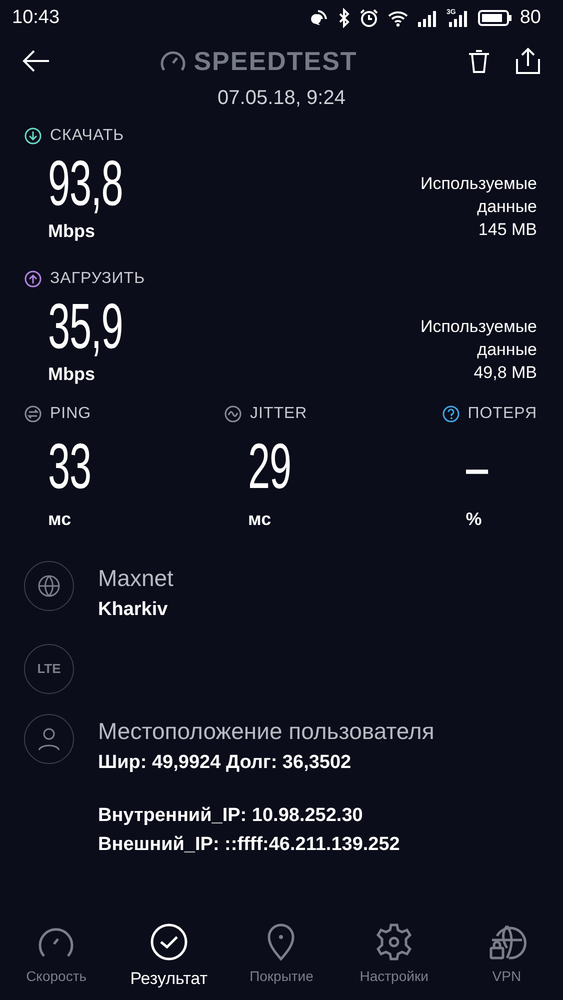 This screenshot has height=1000, width=563. I want to click on battery-icon, so click(495, 18).